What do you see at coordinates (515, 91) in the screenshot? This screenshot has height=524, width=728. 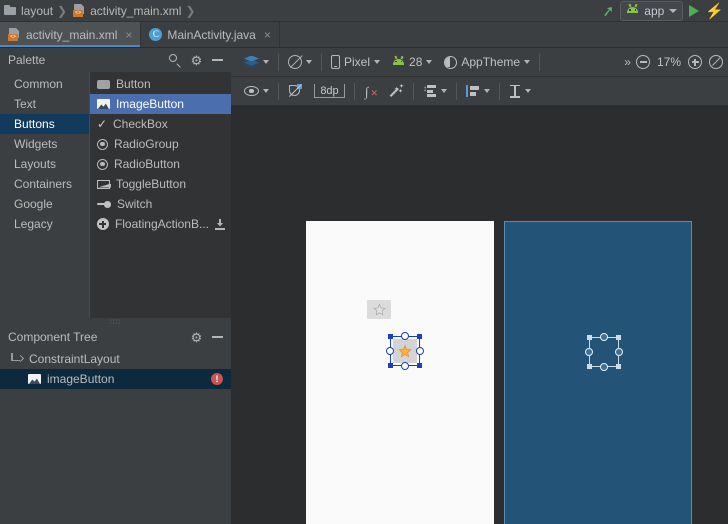 I see `guideline-icon` at bounding box center [515, 91].